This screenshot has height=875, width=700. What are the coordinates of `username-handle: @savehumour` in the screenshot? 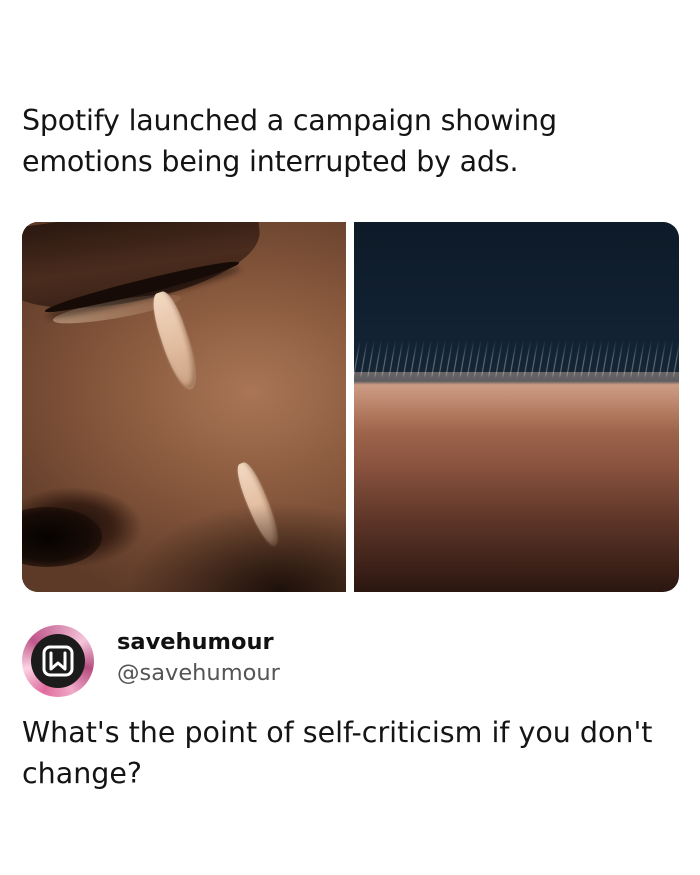 It's located at (198, 673).